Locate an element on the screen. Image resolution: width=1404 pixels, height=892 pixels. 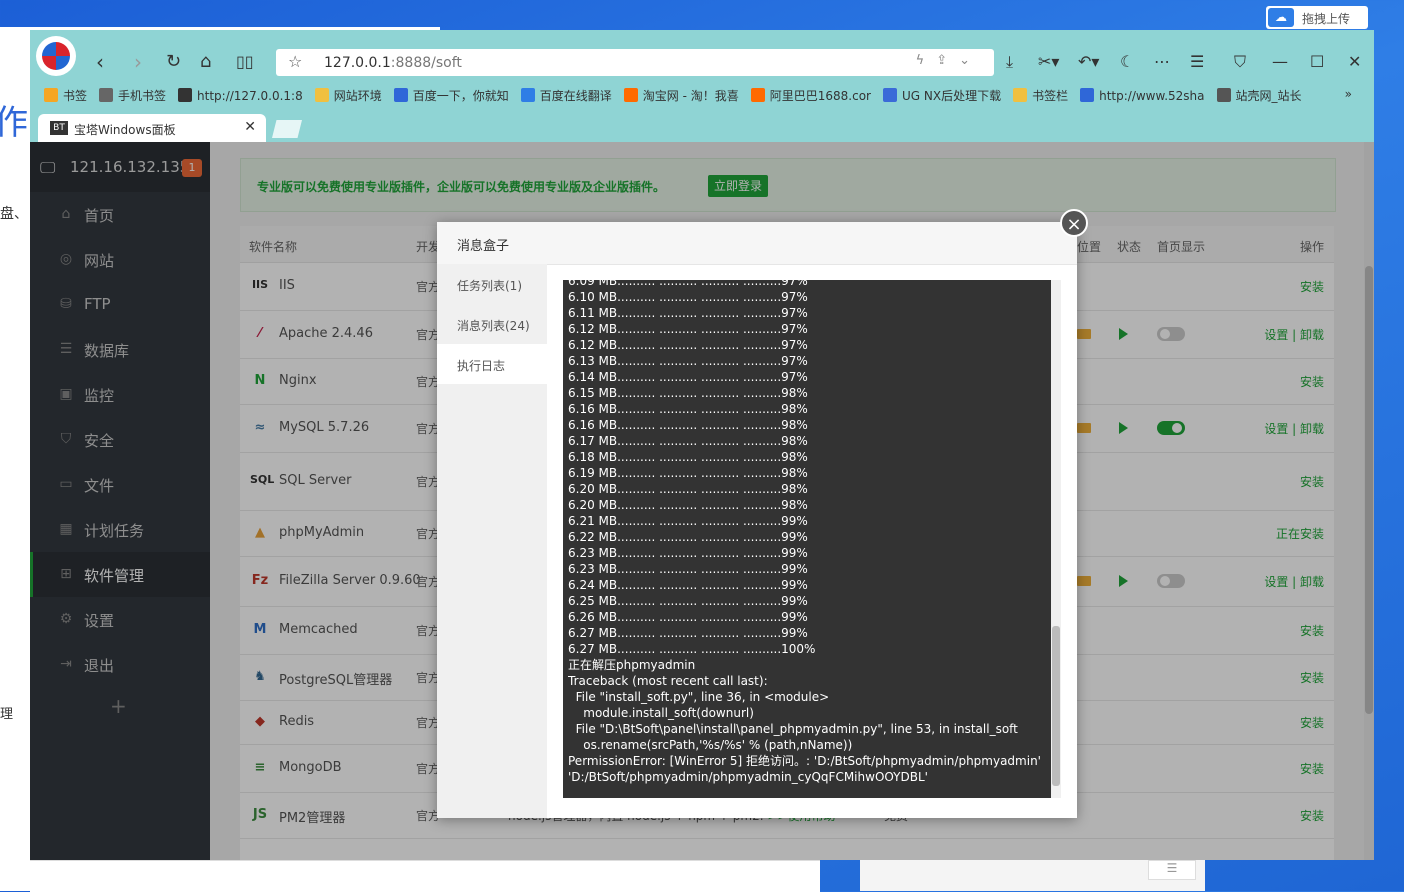
dialog-tab: 执行日志 is located at coordinates (492, 364).